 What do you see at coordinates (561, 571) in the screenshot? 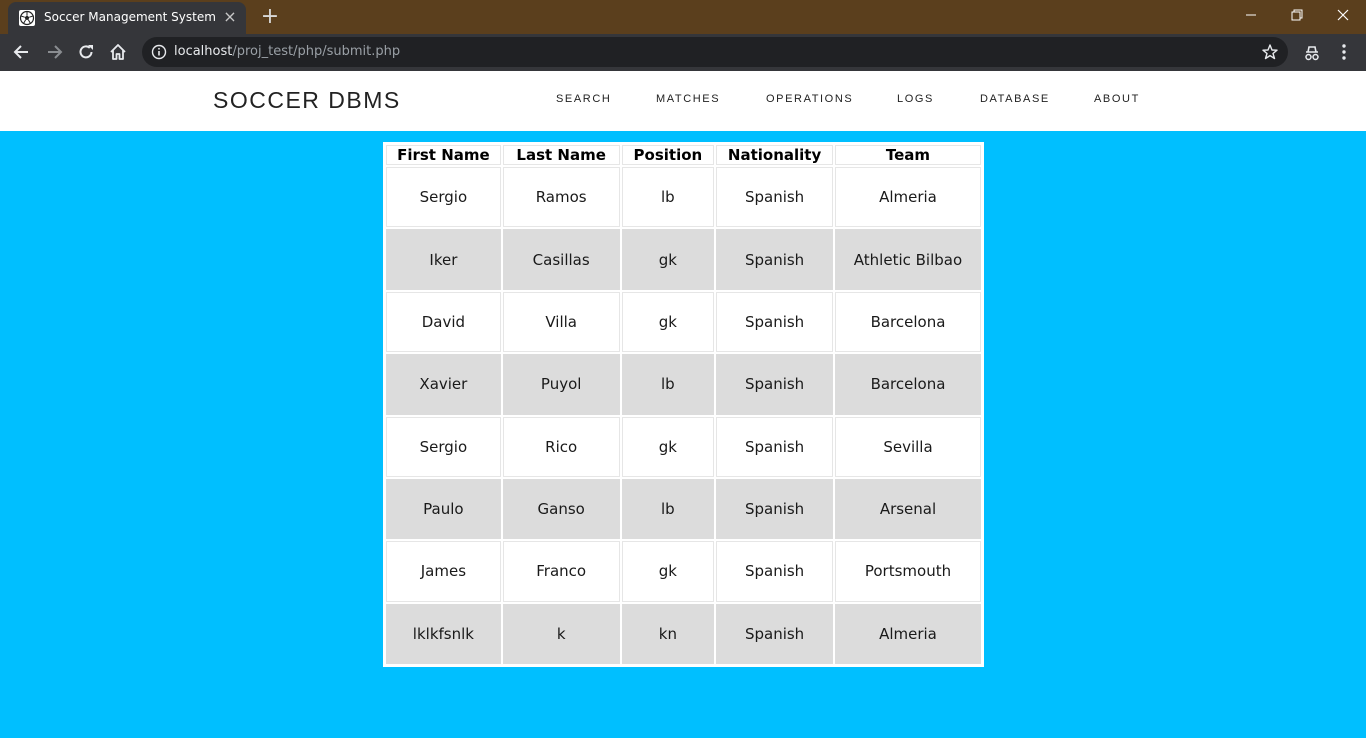
I see `cell-last-name: Franco` at bounding box center [561, 571].